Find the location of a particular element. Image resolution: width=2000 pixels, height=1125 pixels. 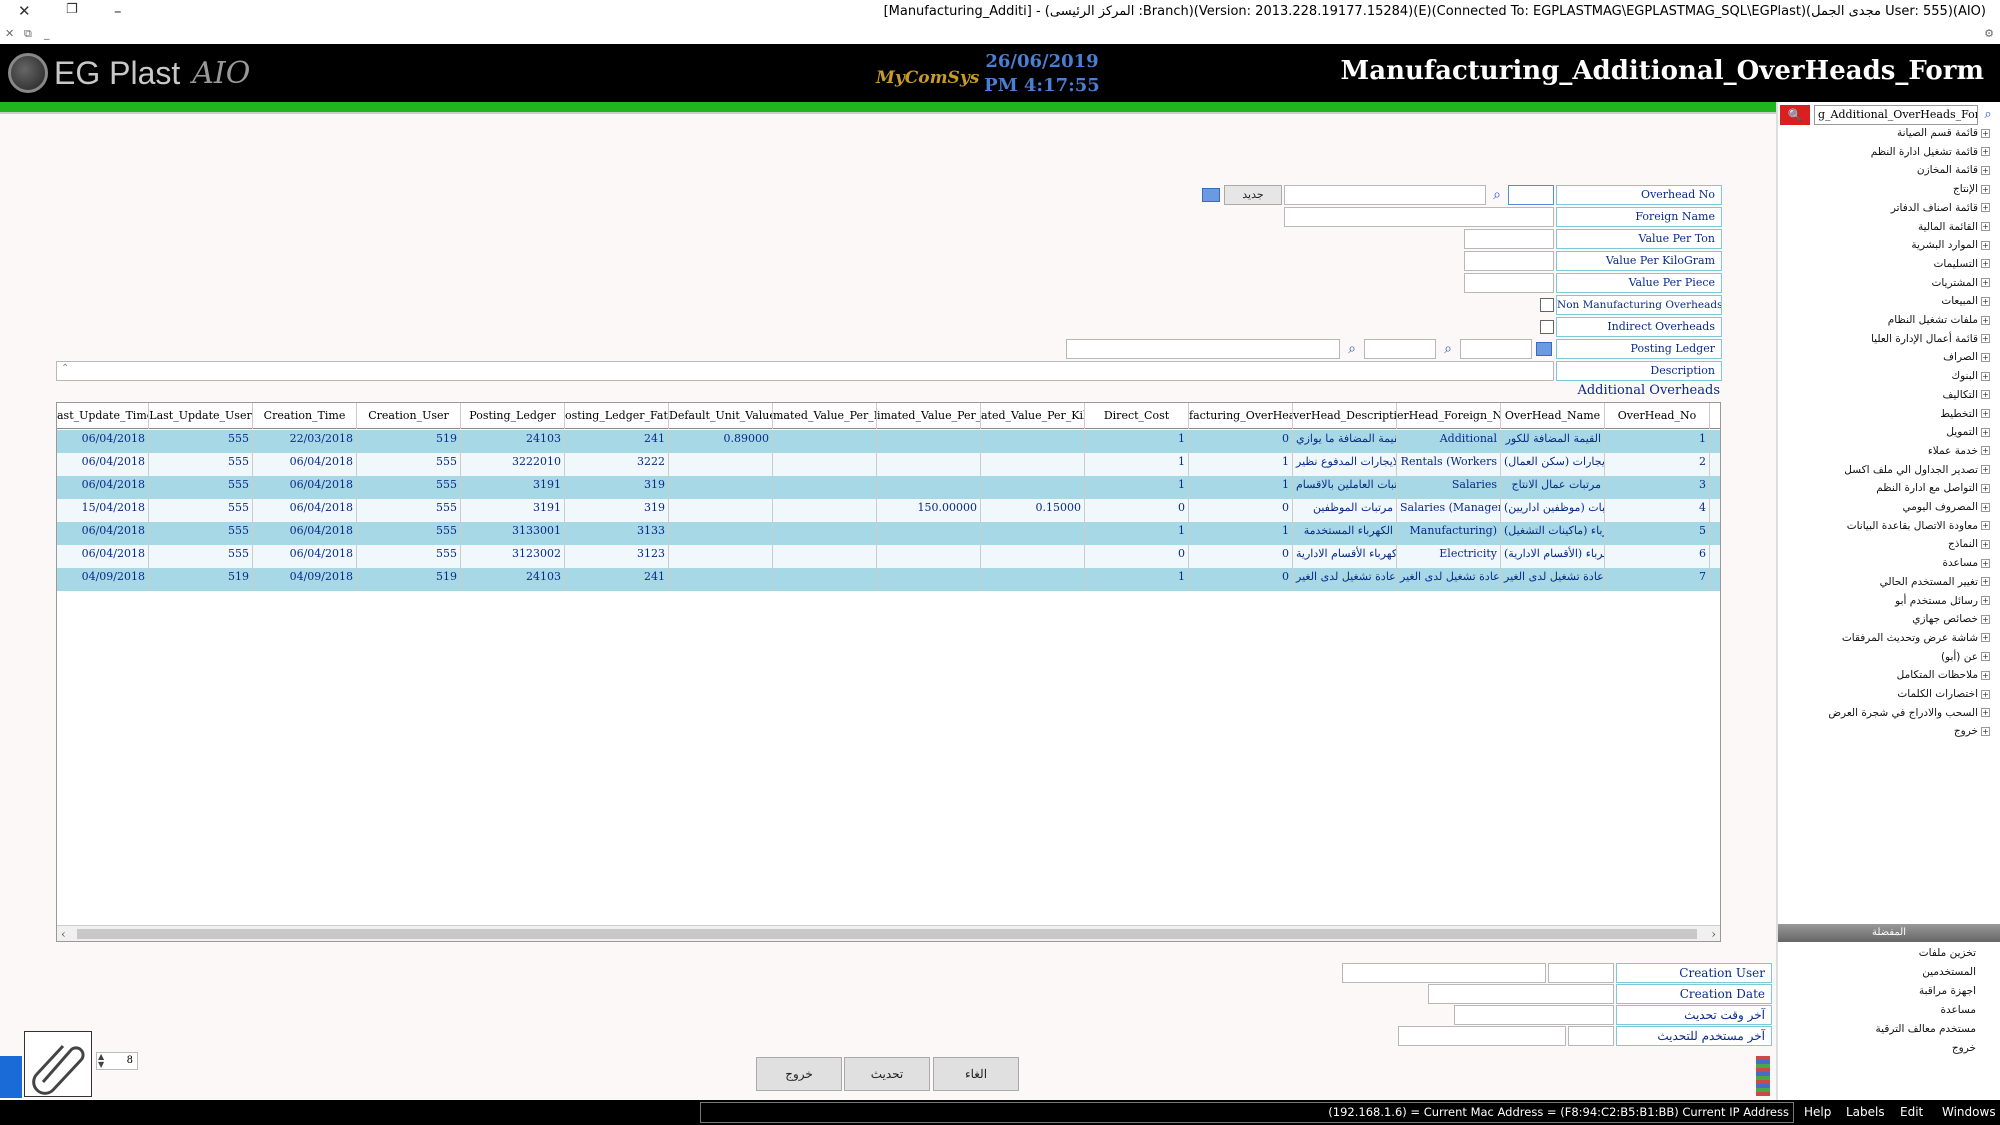

value-per-piece-input is located at coordinates (1509, 283).